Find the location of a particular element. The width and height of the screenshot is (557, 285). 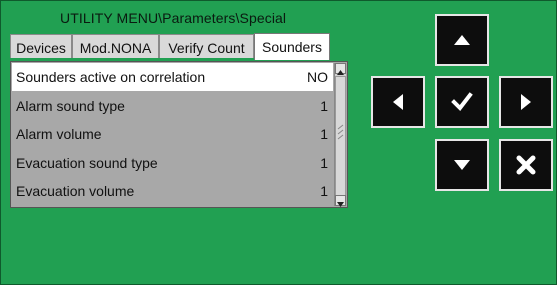

tab-sounders: Sounders is located at coordinates (292, 46).